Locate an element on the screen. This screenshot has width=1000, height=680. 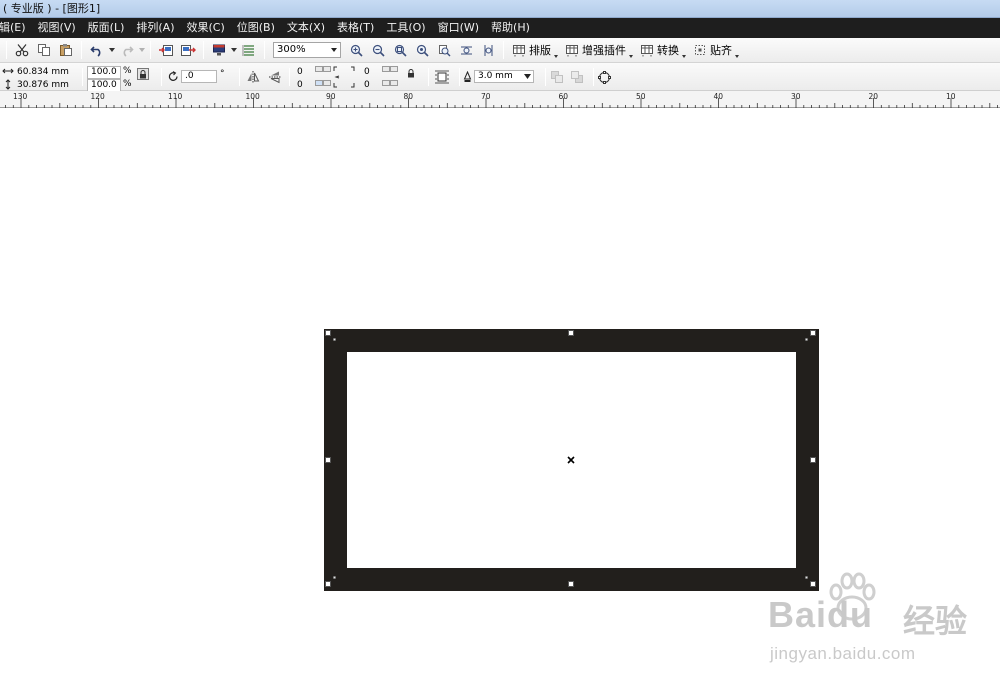
zoom-out-button is located at coordinates (378, 50).